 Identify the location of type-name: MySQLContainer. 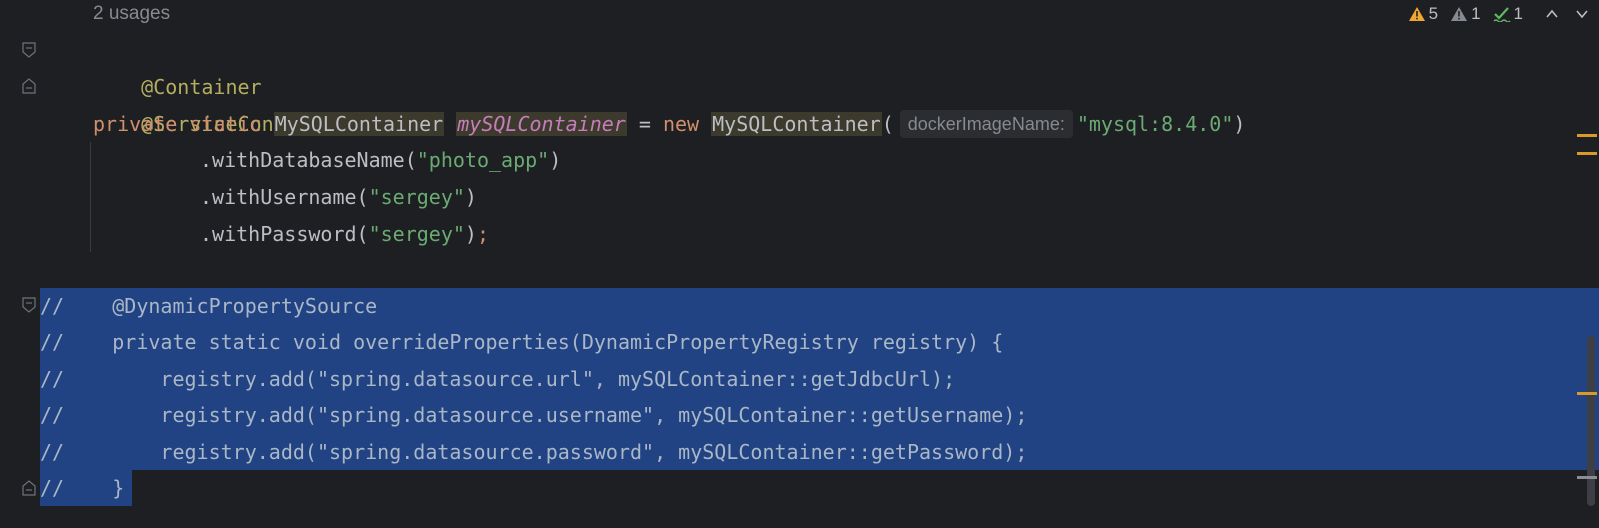
(359, 124).